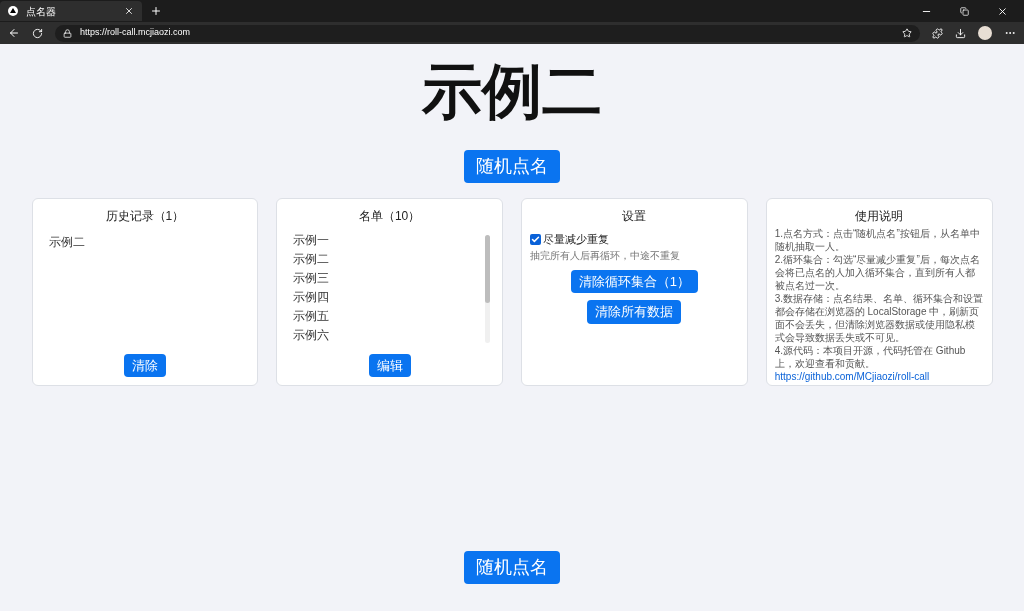 This screenshot has width=1024, height=611. I want to click on action-button: 清除循环集合（1）, so click(634, 281).